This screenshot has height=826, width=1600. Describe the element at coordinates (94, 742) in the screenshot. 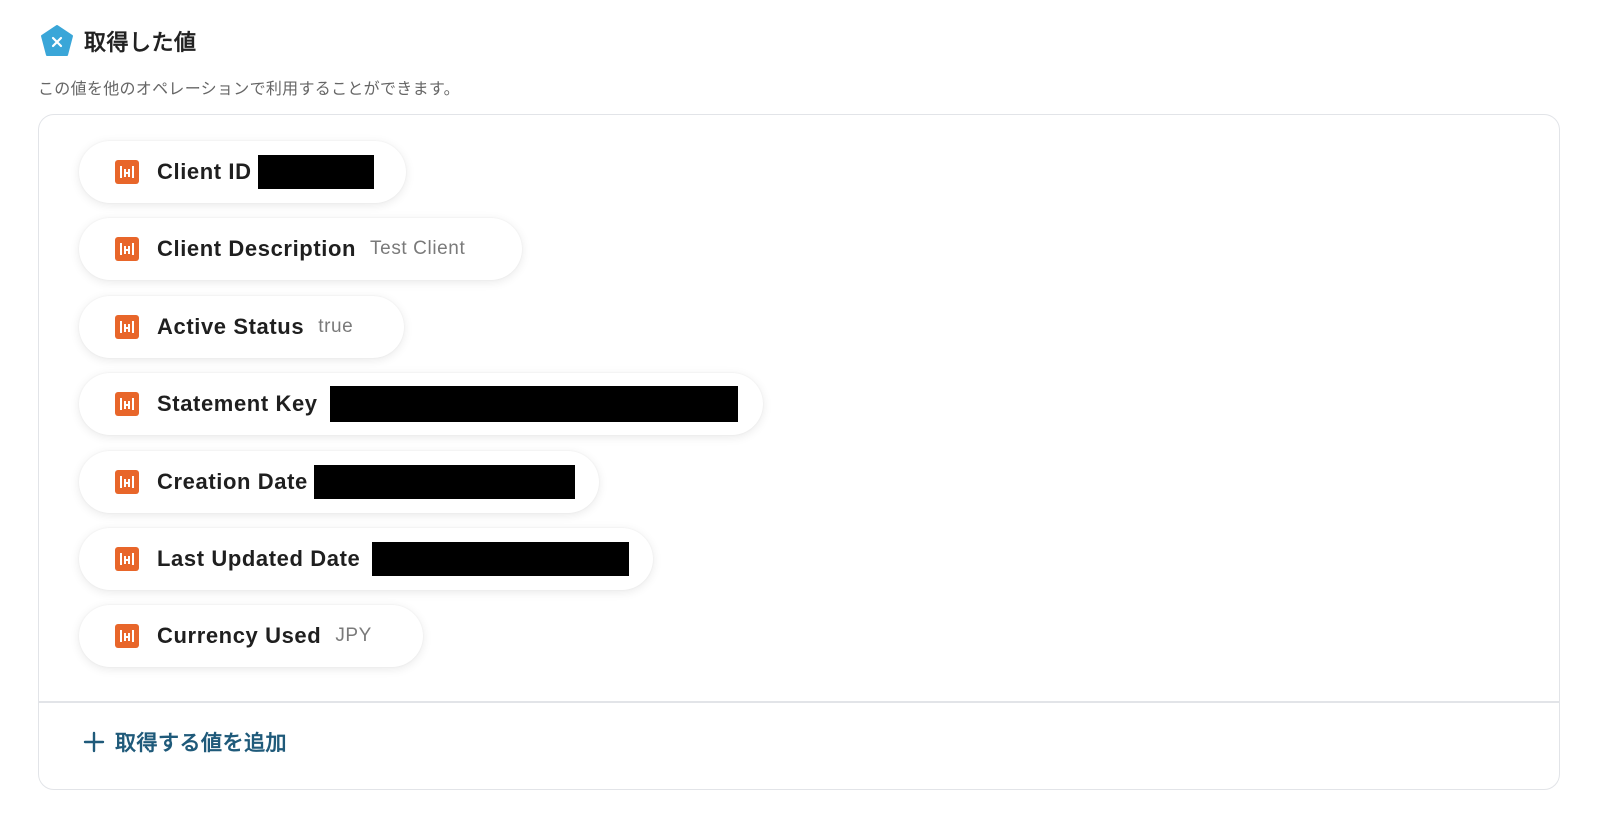

I see `plus-icon` at that location.